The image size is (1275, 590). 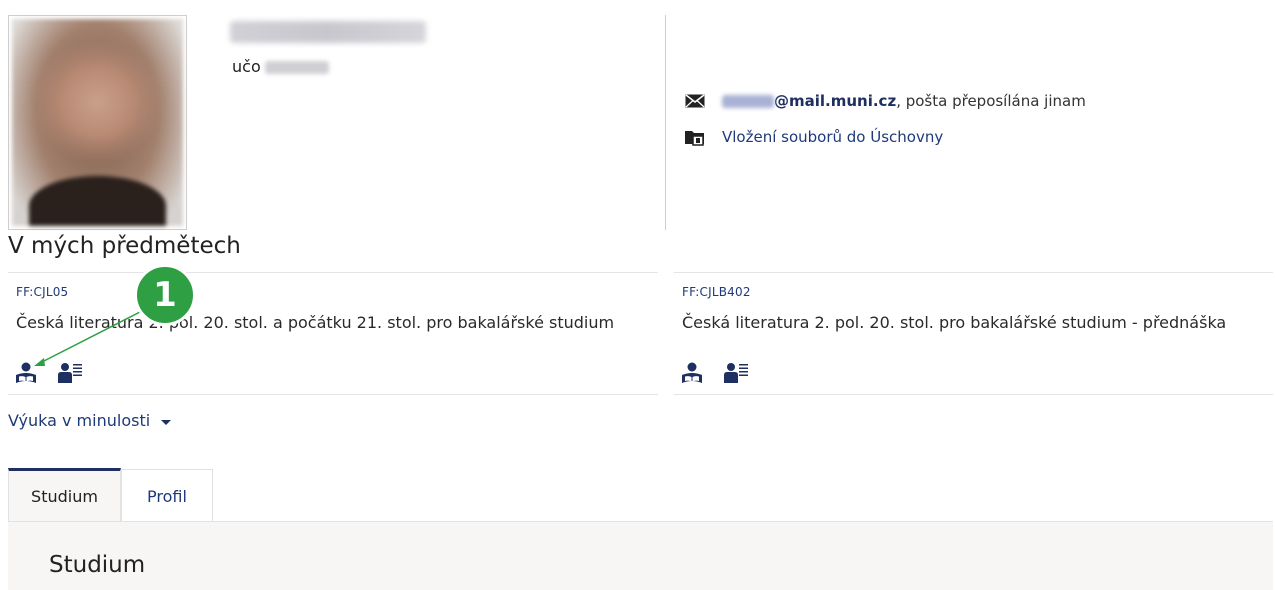 I want to click on email-user-redacted, so click(x=748, y=101).